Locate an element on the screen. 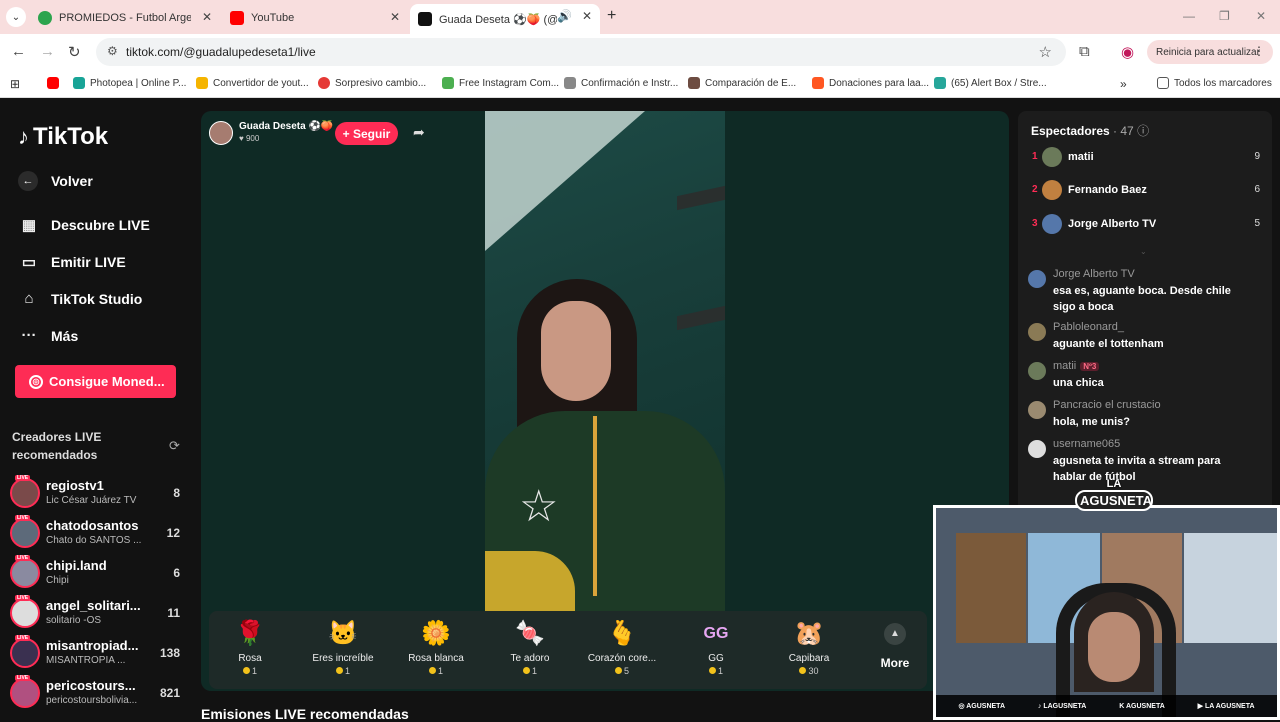  expand-chevron-icon: ⌄ is located at coordinates (1143, 251).